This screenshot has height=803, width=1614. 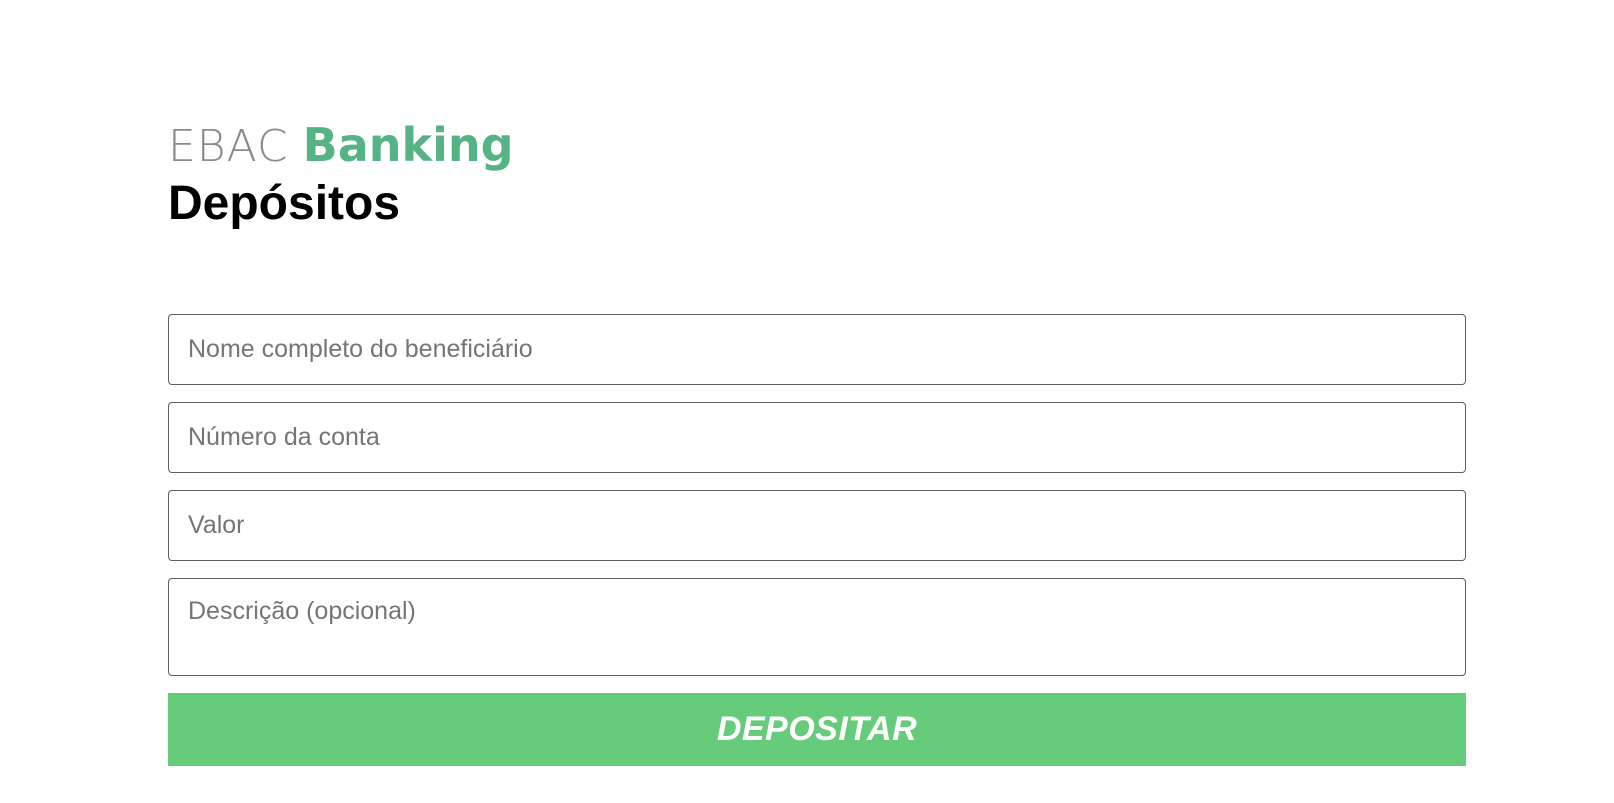 I want to click on ebac-banking-logo: EBAC Banking, so click(x=341, y=145).